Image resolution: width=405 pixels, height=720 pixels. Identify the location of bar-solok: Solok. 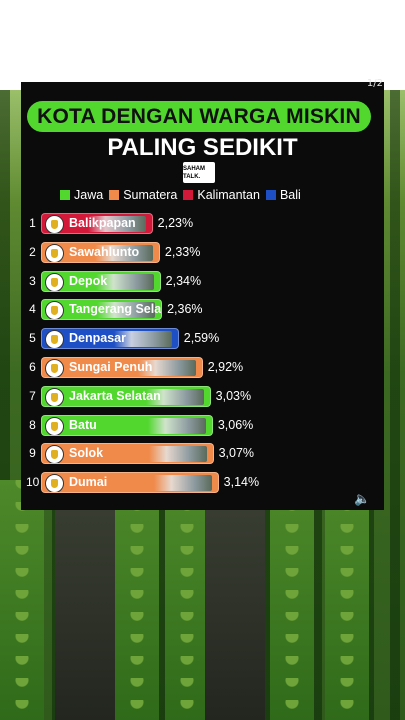
(127, 454).